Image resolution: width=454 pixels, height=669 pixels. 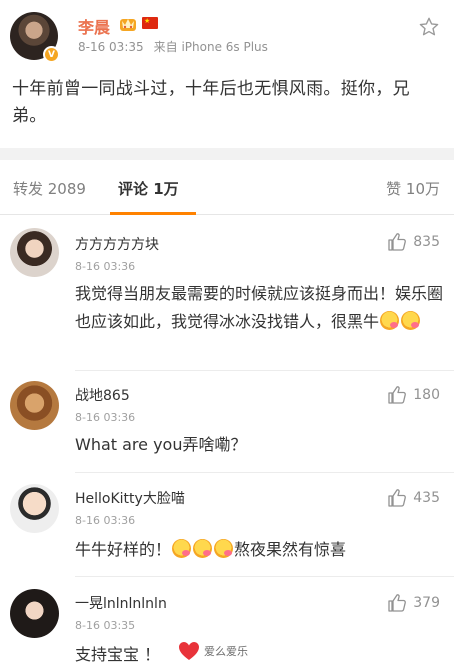 I want to click on like-button: 180, so click(x=413, y=395).